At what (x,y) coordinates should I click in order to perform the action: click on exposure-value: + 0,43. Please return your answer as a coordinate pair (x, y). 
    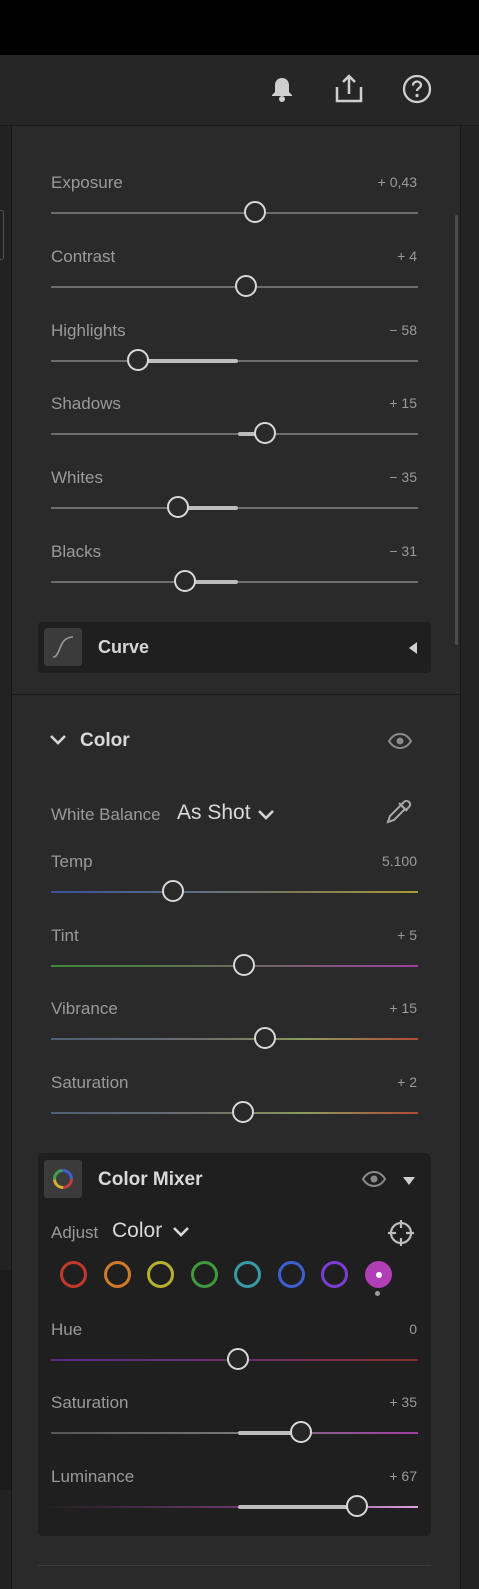
    Looking at the image, I should click on (397, 182).